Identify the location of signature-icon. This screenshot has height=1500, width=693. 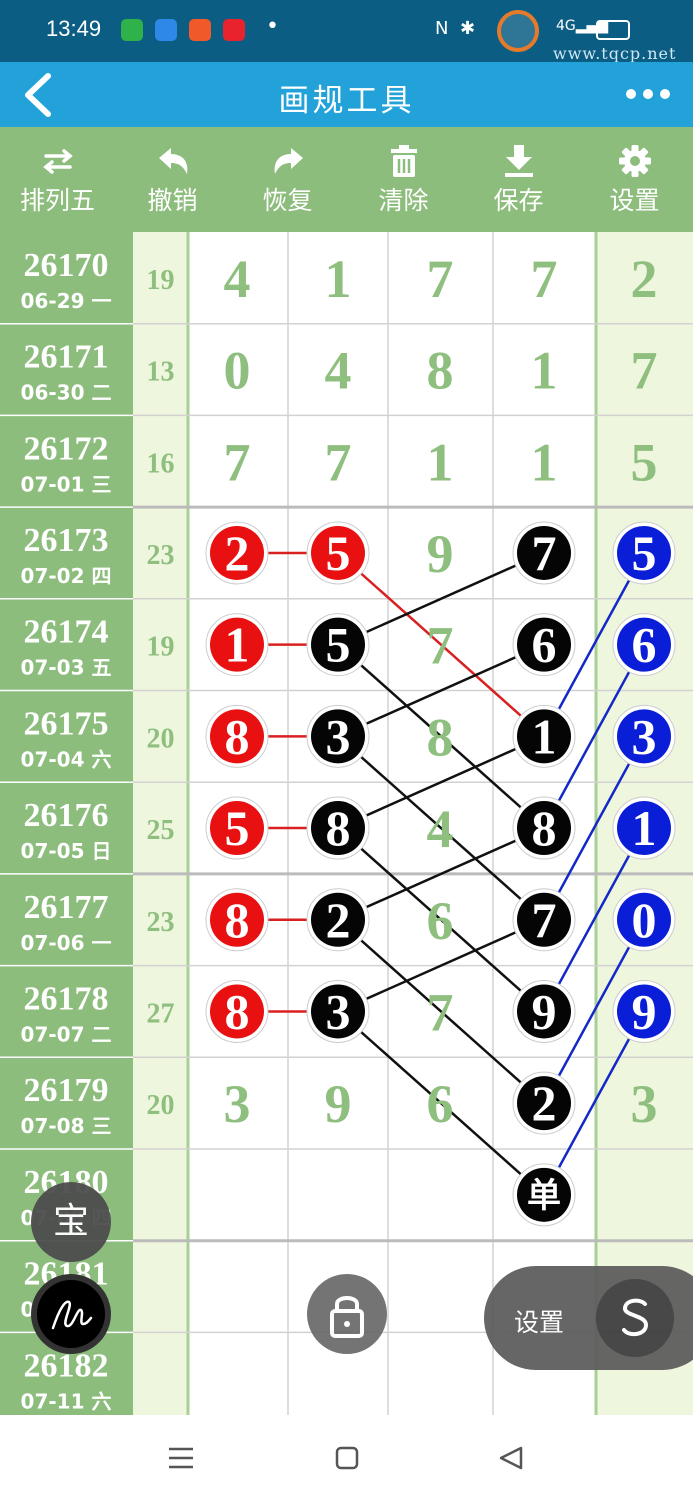
(72, 1315).